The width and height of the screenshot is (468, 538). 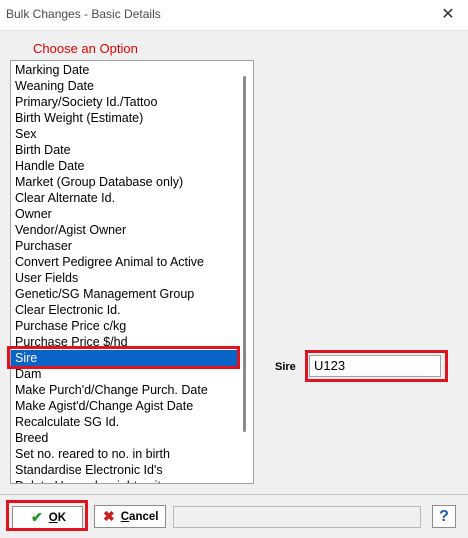 What do you see at coordinates (124, 166) in the screenshot?
I see `list-item: Handle Date` at bounding box center [124, 166].